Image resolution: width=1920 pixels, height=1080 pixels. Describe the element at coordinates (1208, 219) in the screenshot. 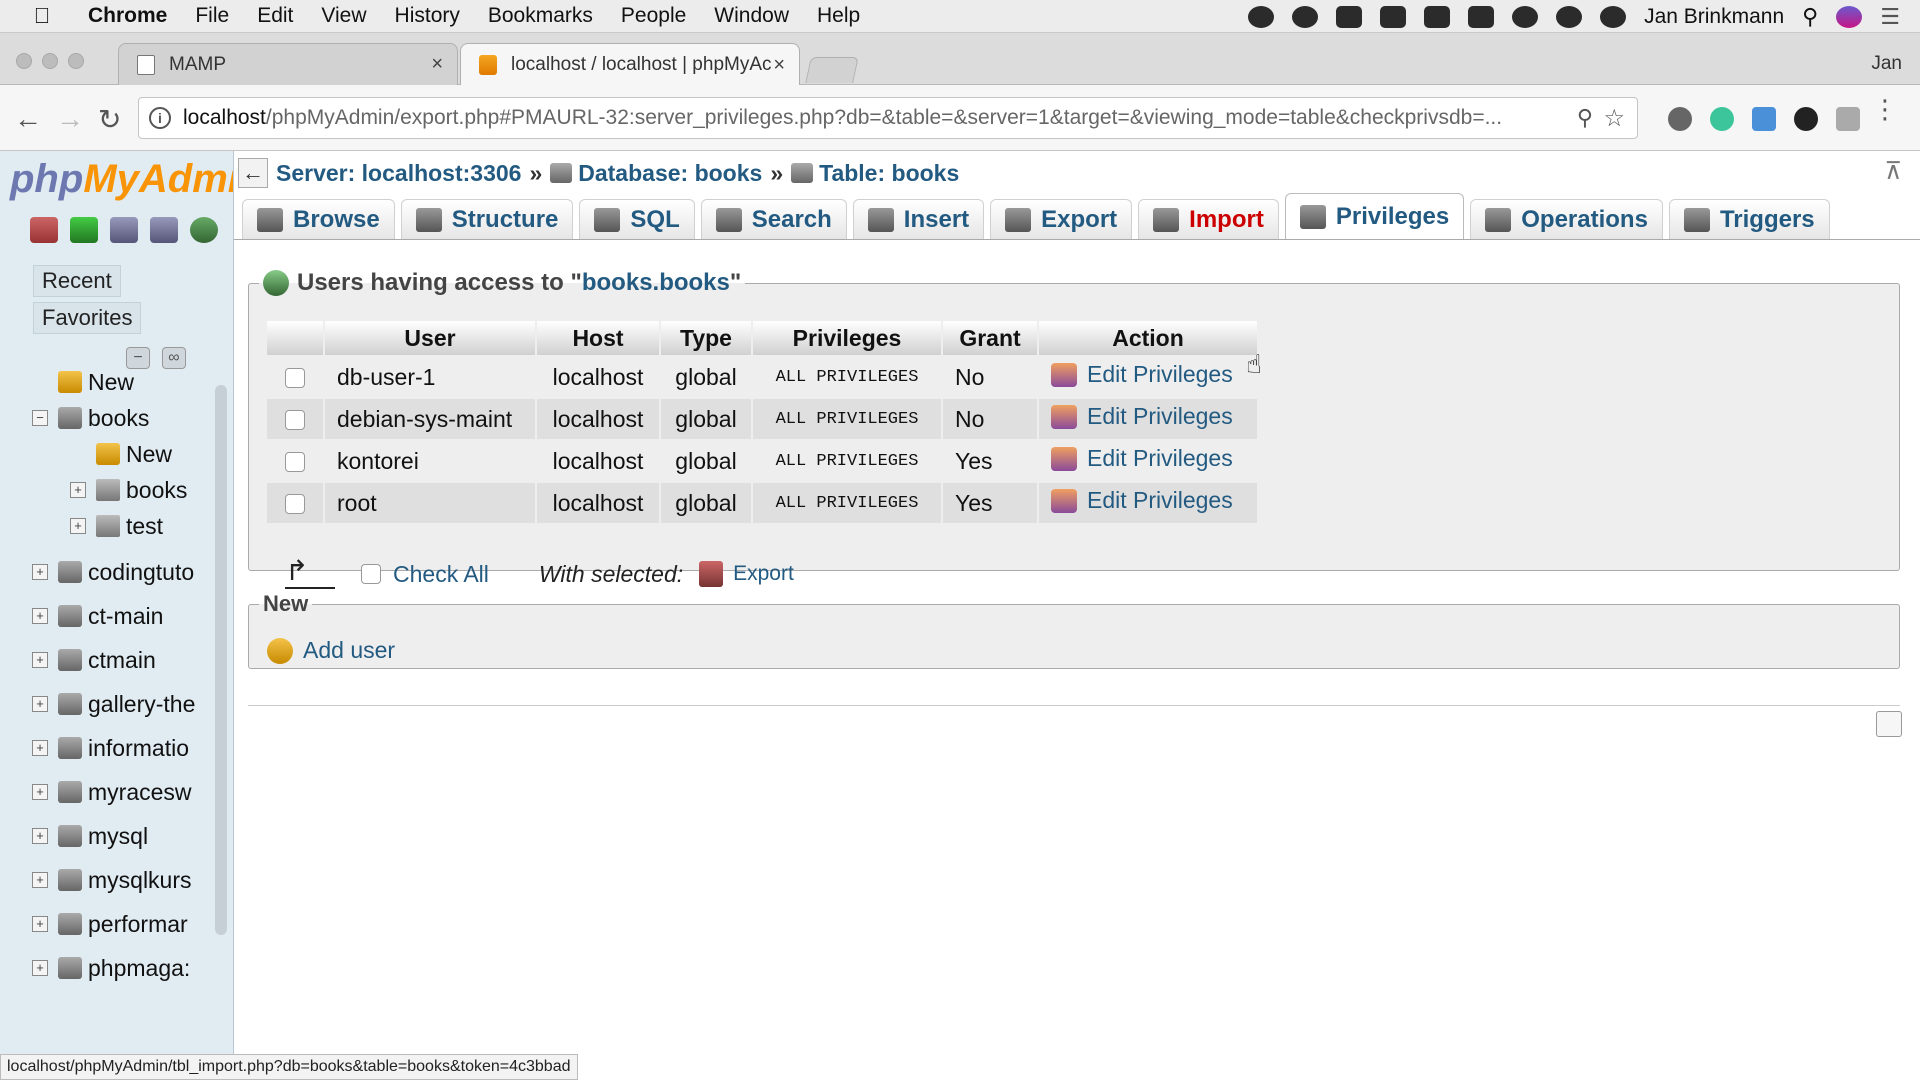

I see `tab-import: Import` at that location.